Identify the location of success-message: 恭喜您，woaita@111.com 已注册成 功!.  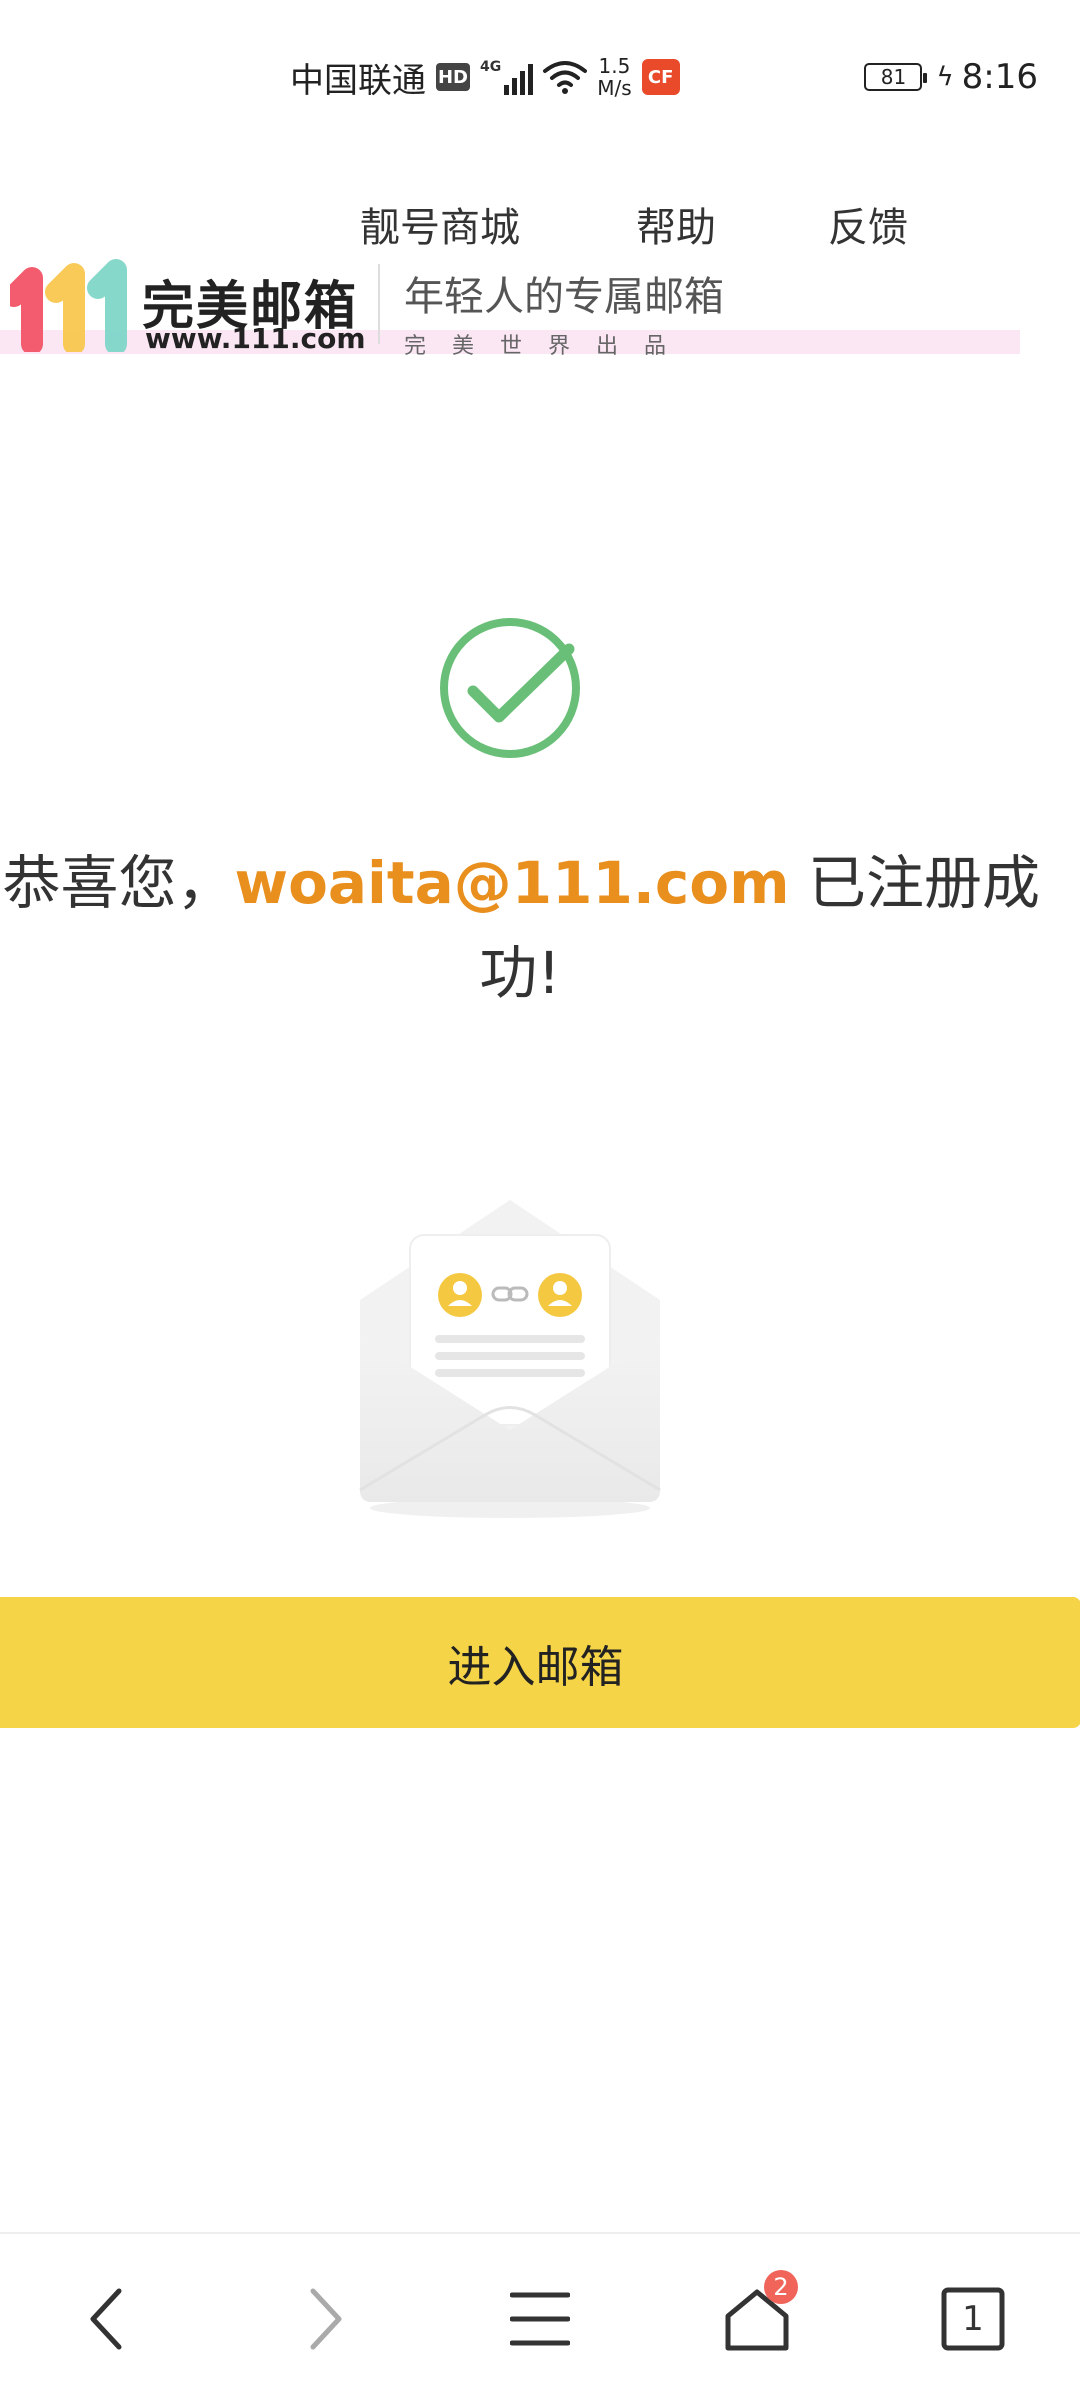
(520, 928).